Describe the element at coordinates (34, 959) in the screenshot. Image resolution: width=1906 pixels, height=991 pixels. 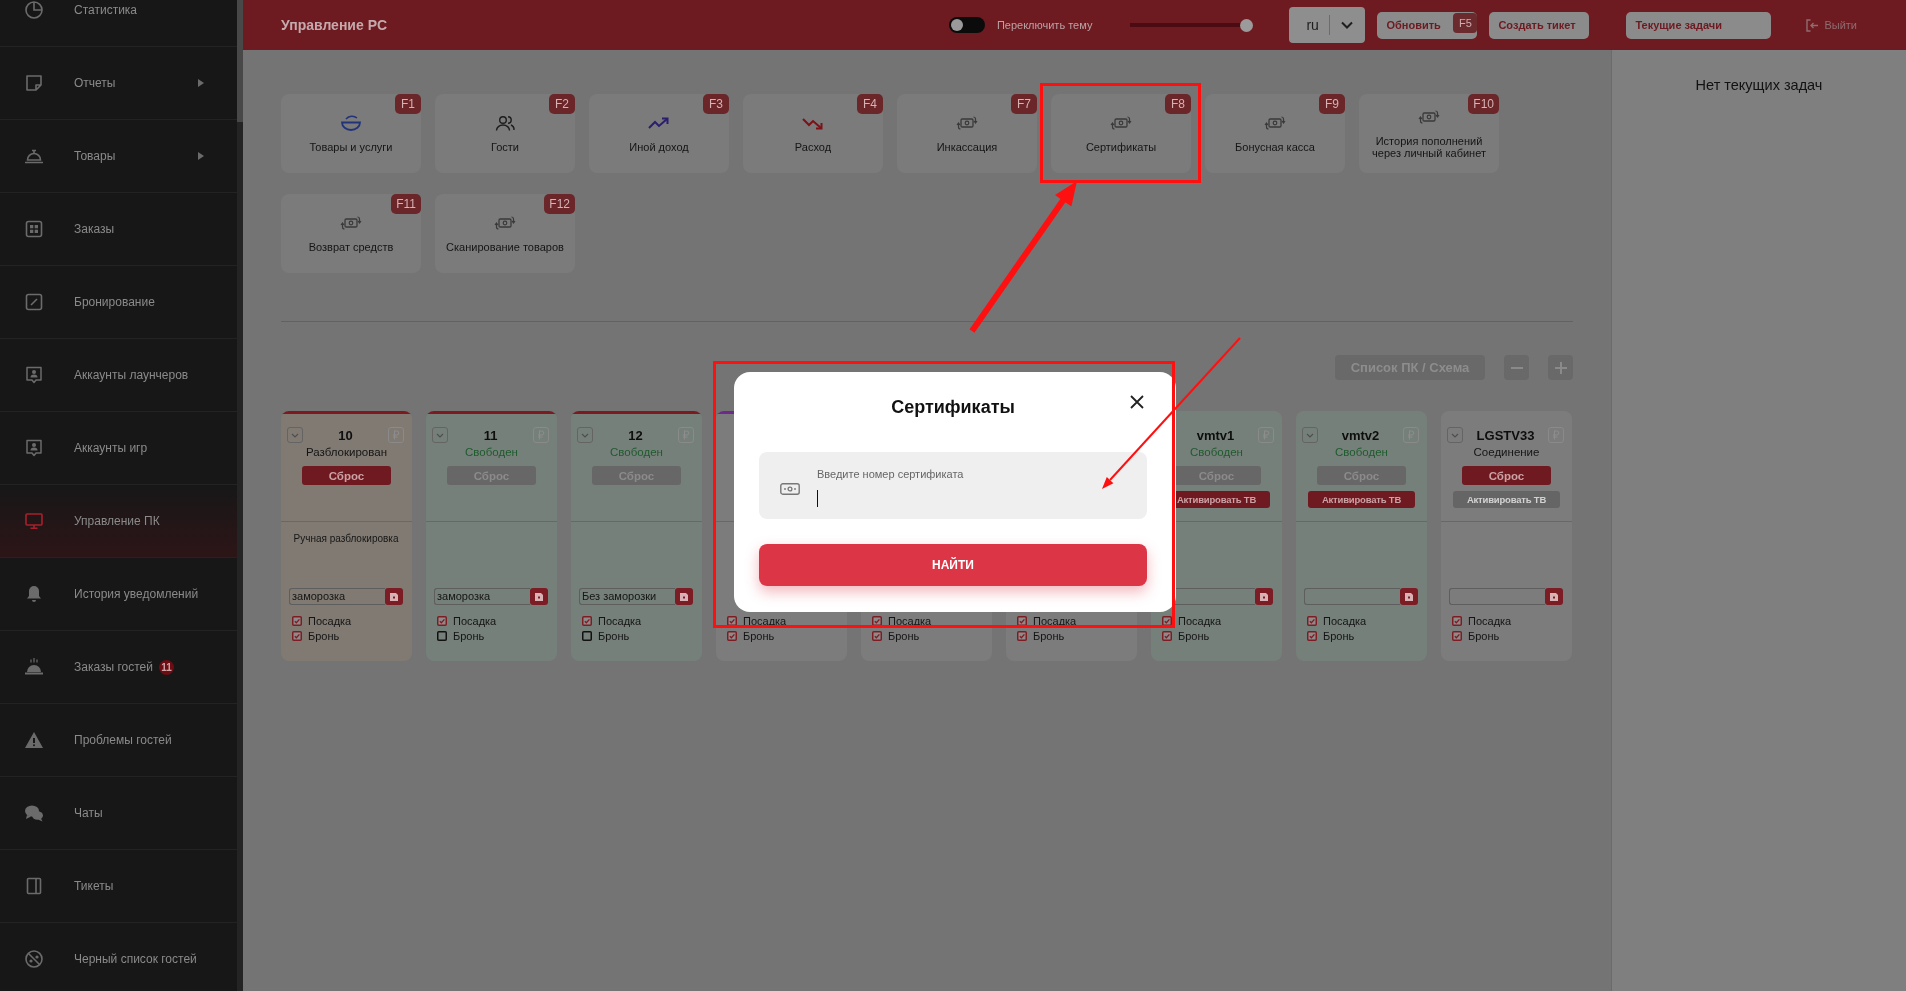
I see `blocked-icon` at that location.